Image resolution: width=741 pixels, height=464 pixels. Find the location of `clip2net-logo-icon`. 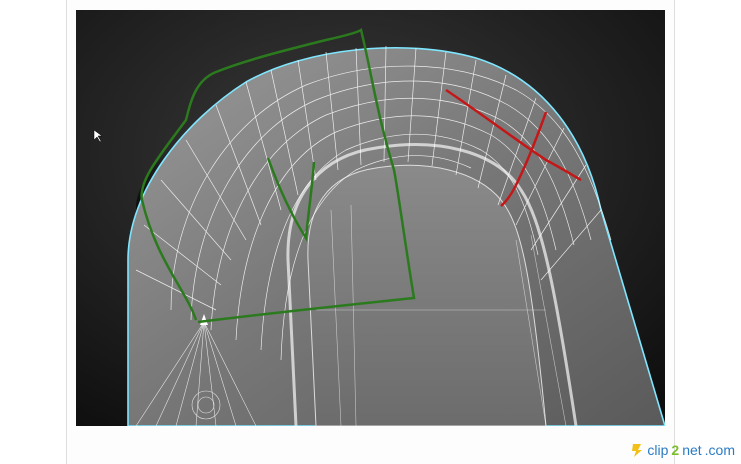

clip2net-logo-icon is located at coordinates (637, 450).